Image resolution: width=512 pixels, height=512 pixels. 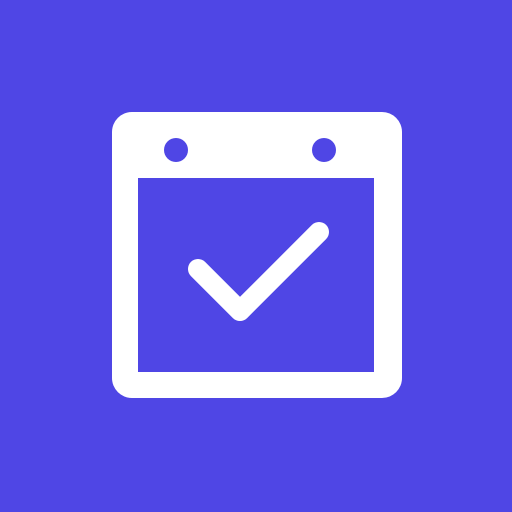 What do you see at coordinates (176, 150) in the screenshot?
I see `calendar-binding-hole-left` at bounding box center [176, 150].